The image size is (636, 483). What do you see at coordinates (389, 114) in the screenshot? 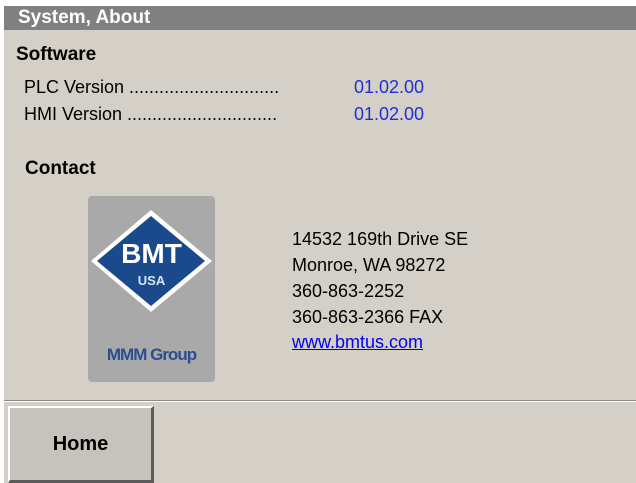
I see `hmi-version-value: 01.02.00` at bounding box center [389, 114].